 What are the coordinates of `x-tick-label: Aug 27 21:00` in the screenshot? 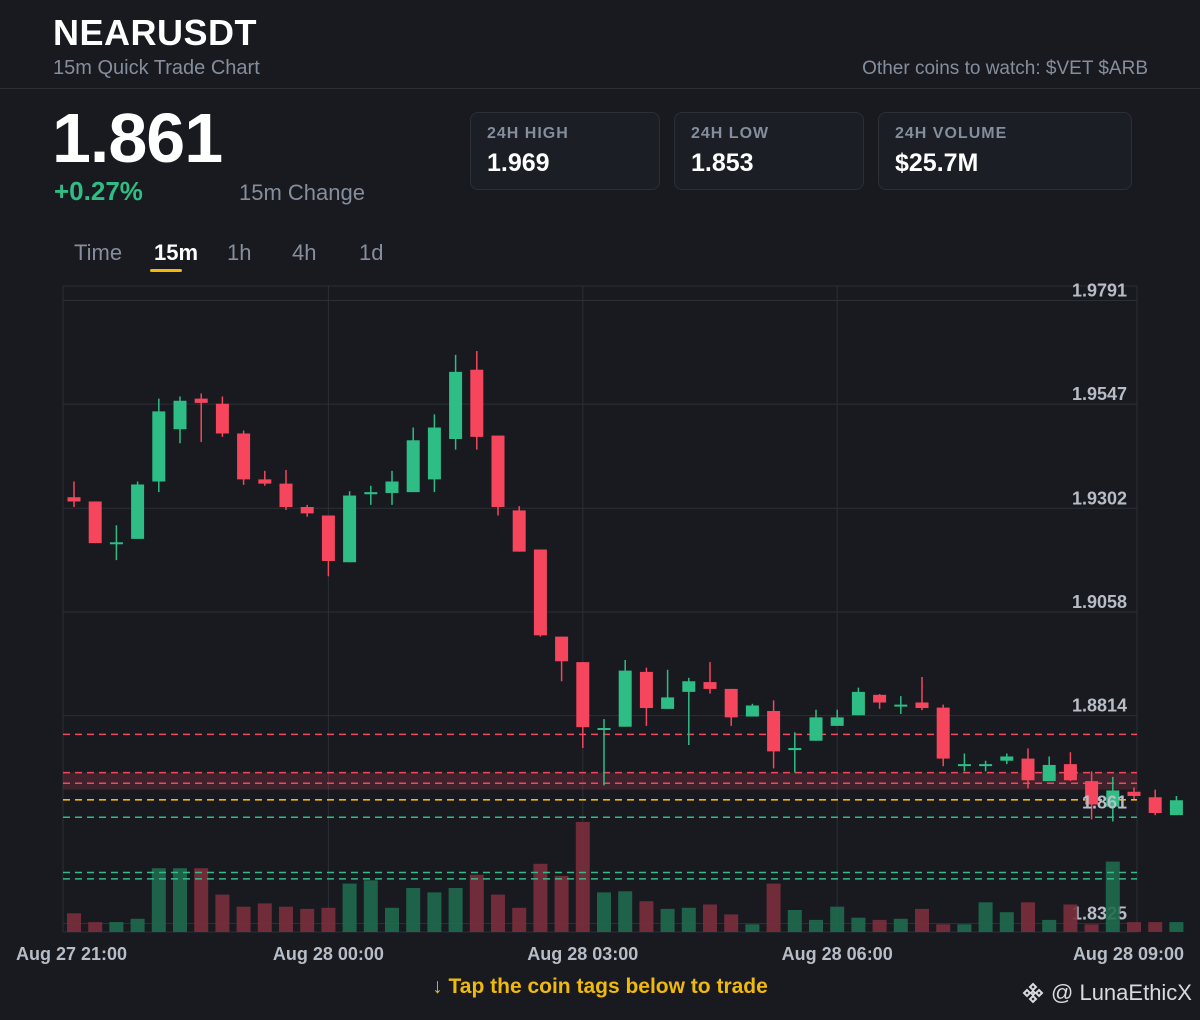 It's located at (71, 954).